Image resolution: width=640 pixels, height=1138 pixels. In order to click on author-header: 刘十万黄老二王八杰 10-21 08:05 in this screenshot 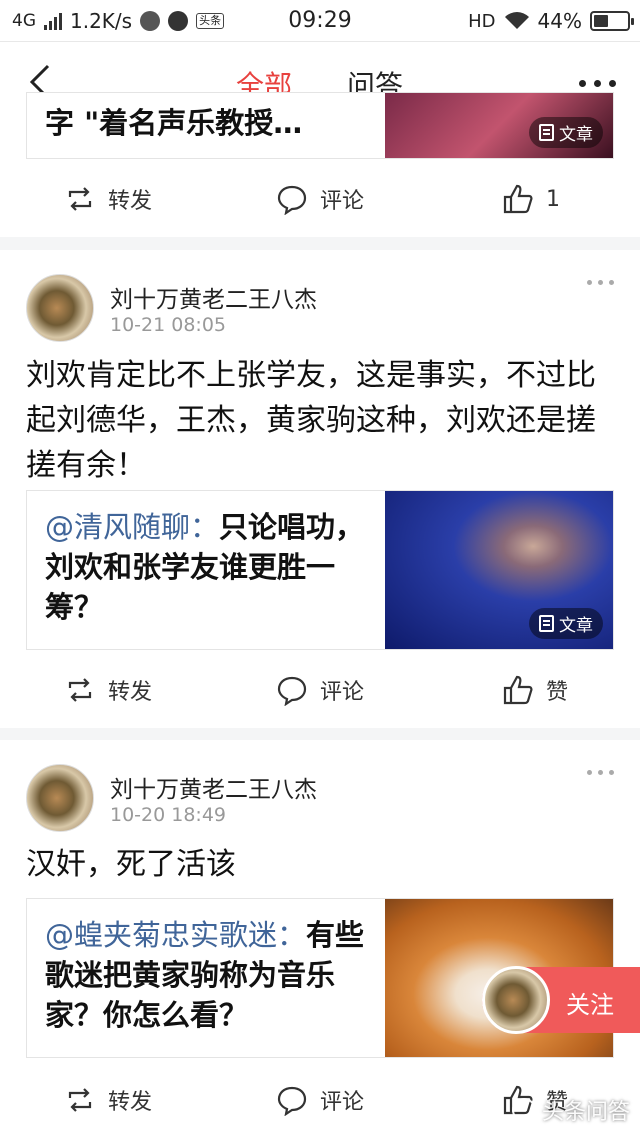, I will do `click(326, 309)`.